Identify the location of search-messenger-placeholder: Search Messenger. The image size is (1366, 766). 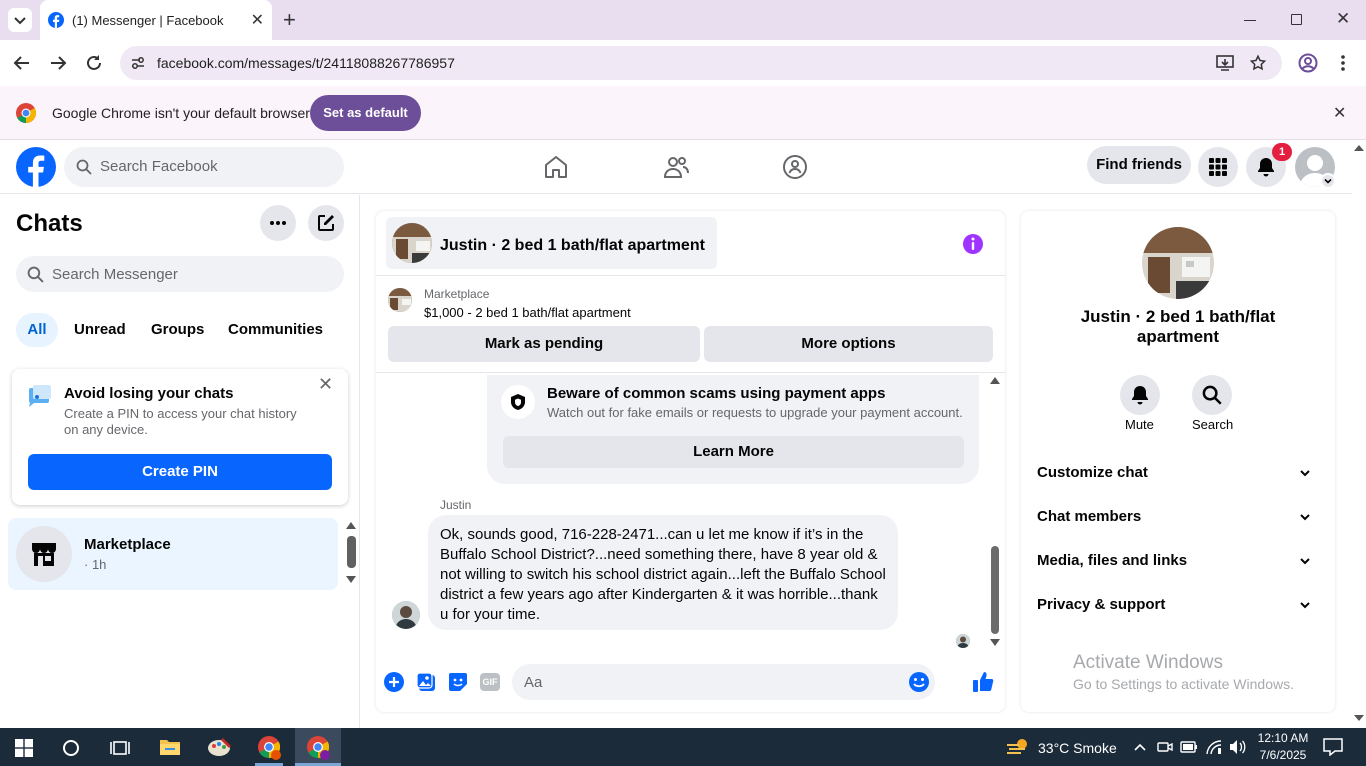
(115, 274).